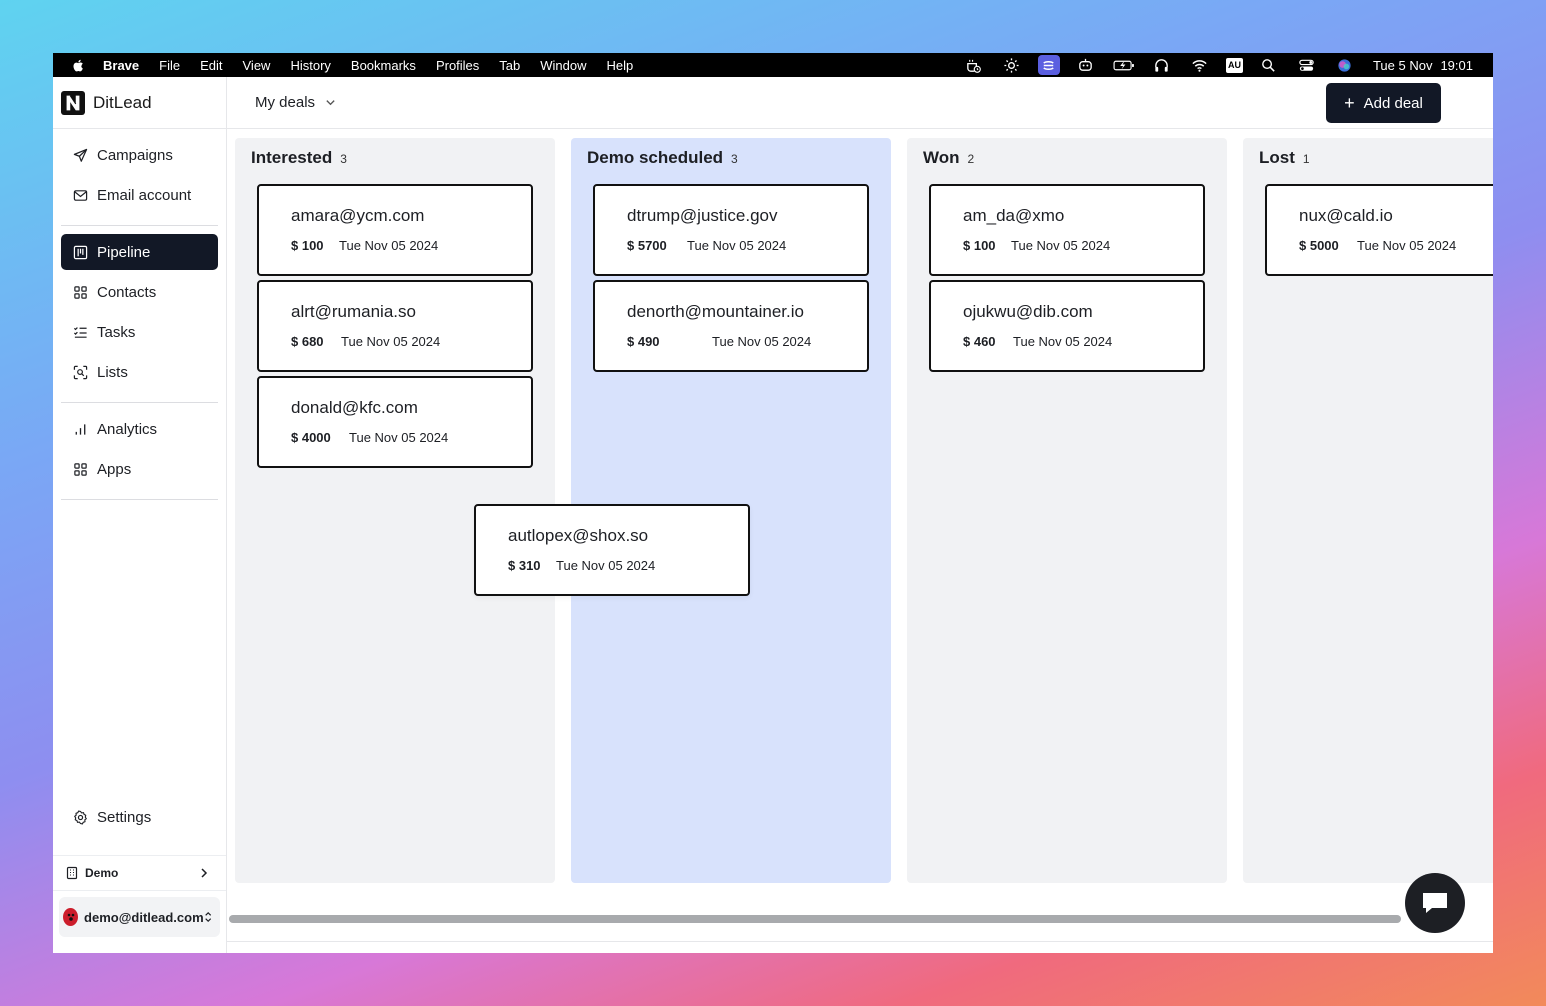  I want to click on account-switcher: demo@ditlead.com, so click(139, 917).